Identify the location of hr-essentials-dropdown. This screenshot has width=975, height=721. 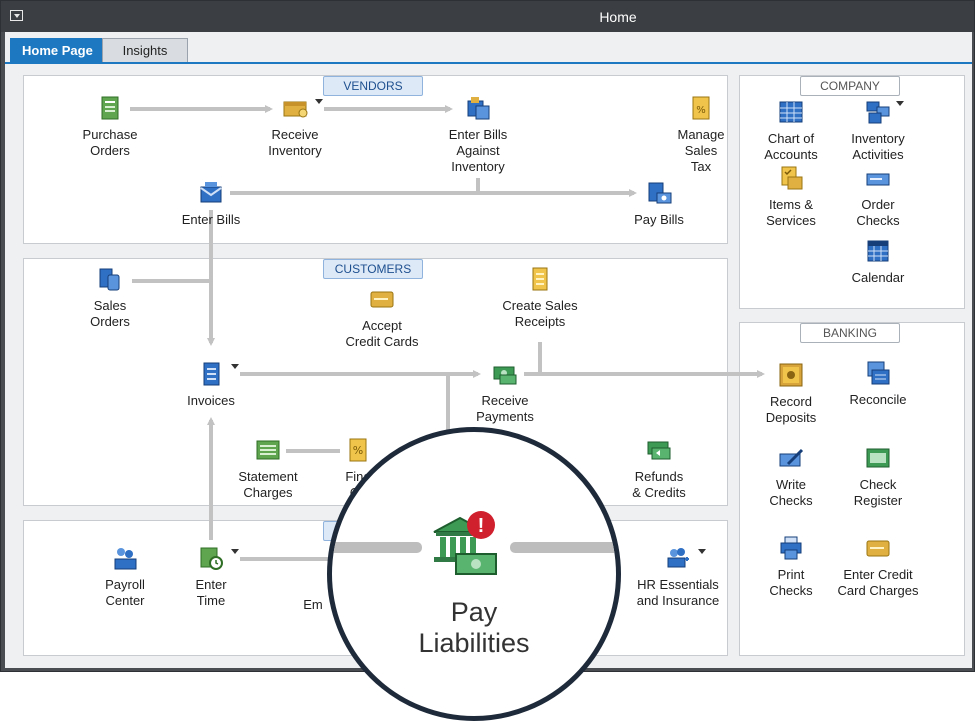
(702, 551).